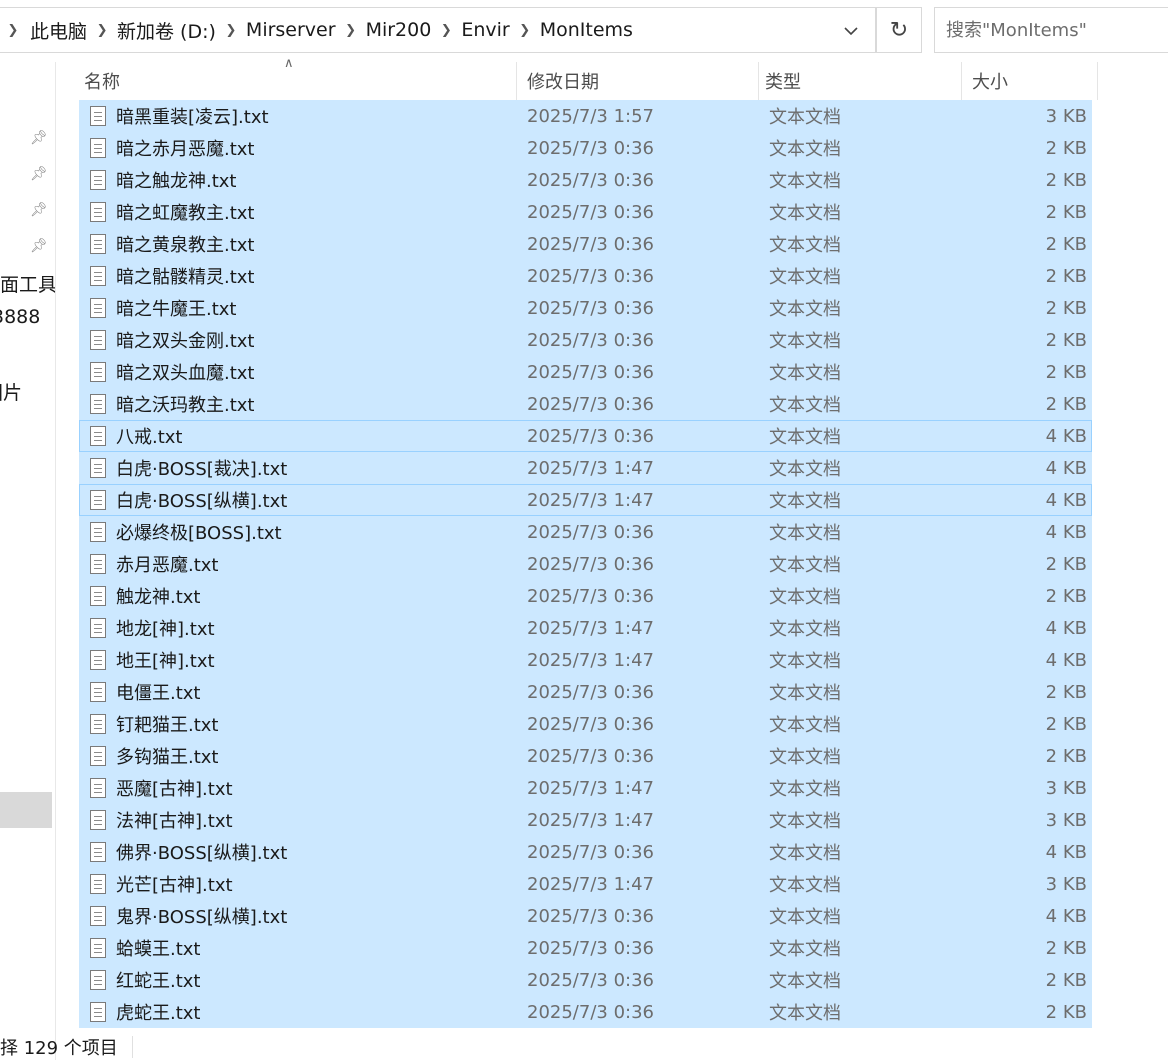 The width and height of the screenshot is (1168, 1060). Describe the element at coordinates (321, 724) in the screenshot. I see `file-name: 钉耙猫王.txt` at that location.